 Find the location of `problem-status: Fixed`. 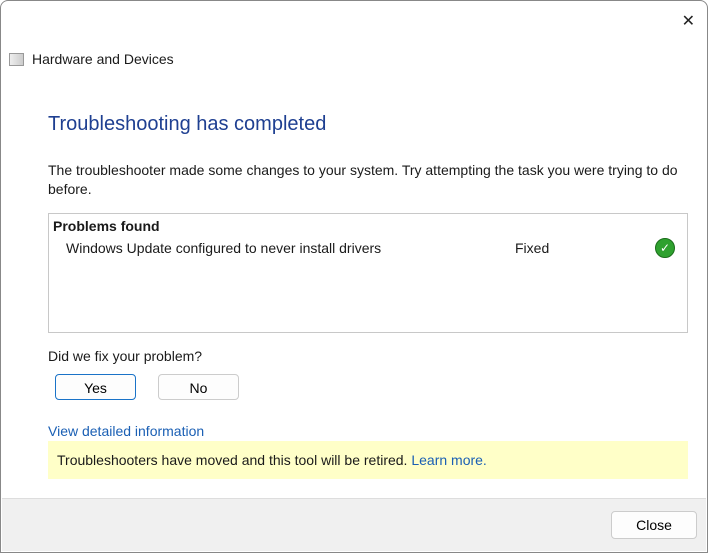

problem-status: Fixed is located at coordinates (532, 248).